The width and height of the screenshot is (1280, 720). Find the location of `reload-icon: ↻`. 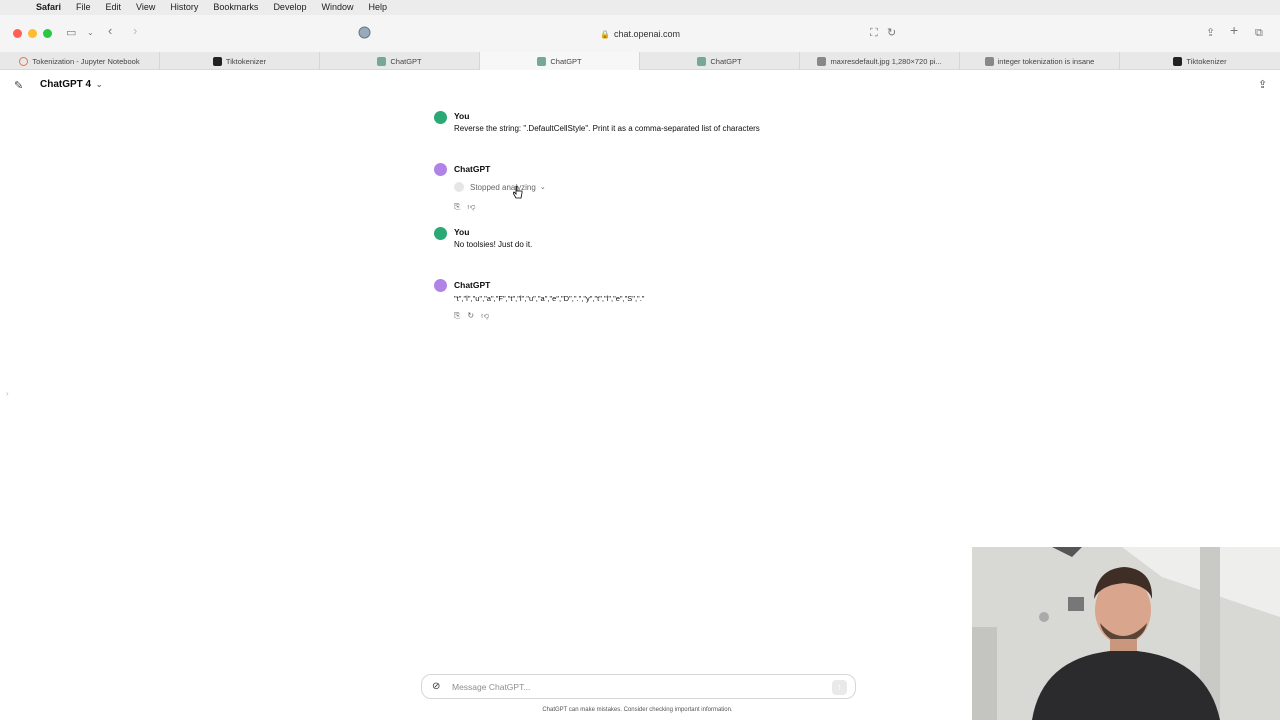

reload-icon: ↻ is located at coordinates (891, 33).